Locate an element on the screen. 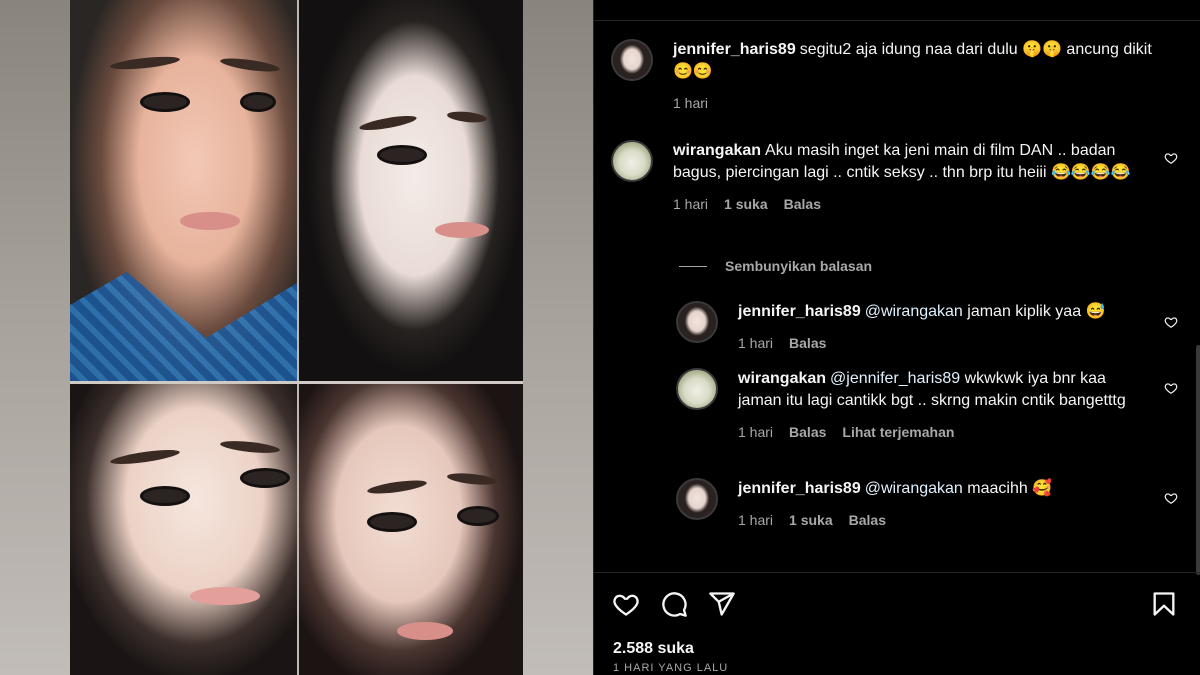 The width and height of the screenshot is (1200, 675). collage-divider-vertical is located at coordinates (298, 337).